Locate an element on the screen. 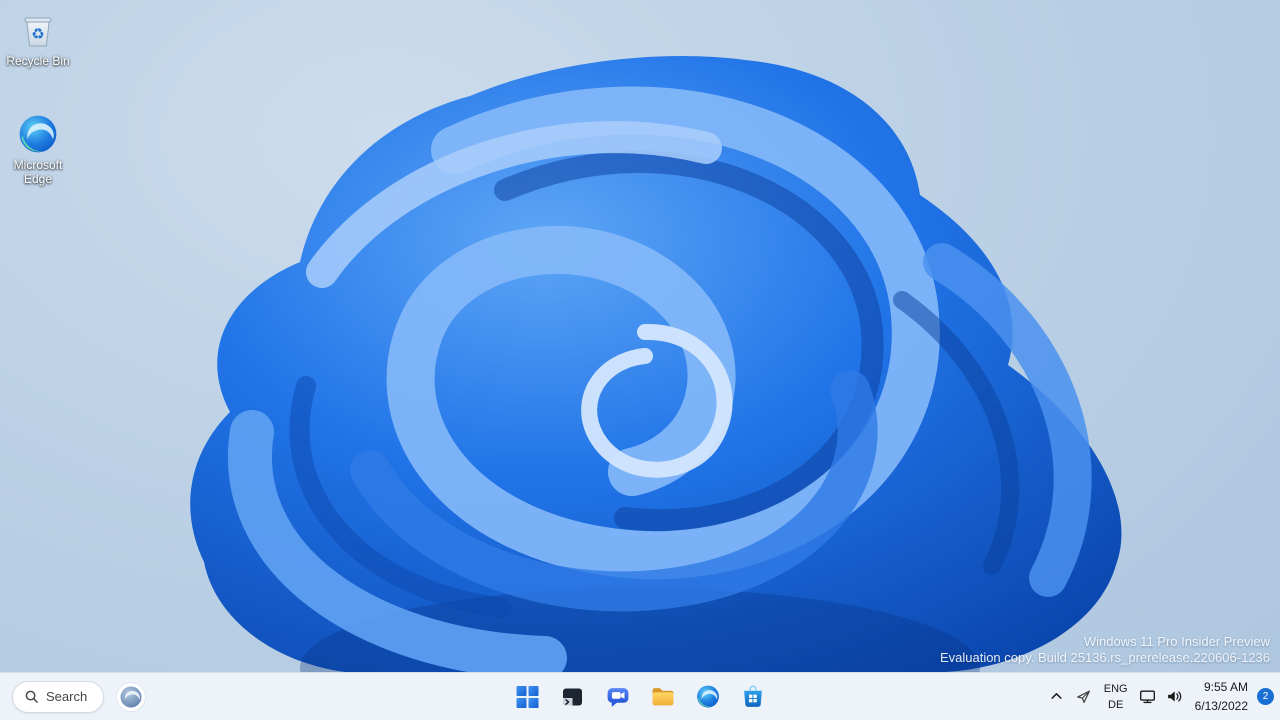 The height and width of the screenshot is (720, 1280). recycle-bin-icon: ♻ is located at coordinates (38, 30).